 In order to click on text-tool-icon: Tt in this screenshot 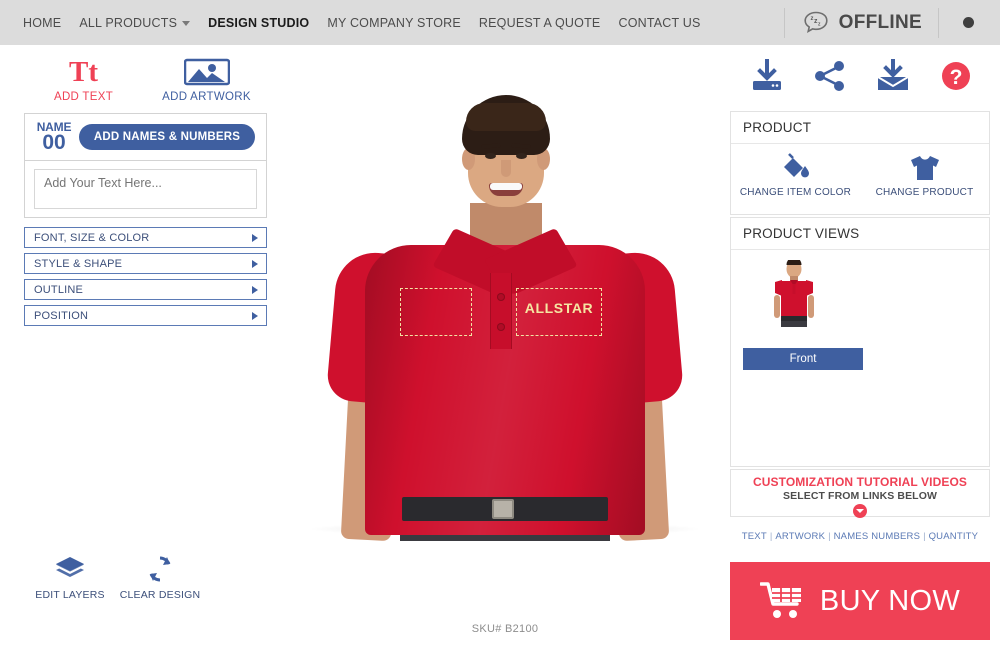, I will do `click(83, 72)`.